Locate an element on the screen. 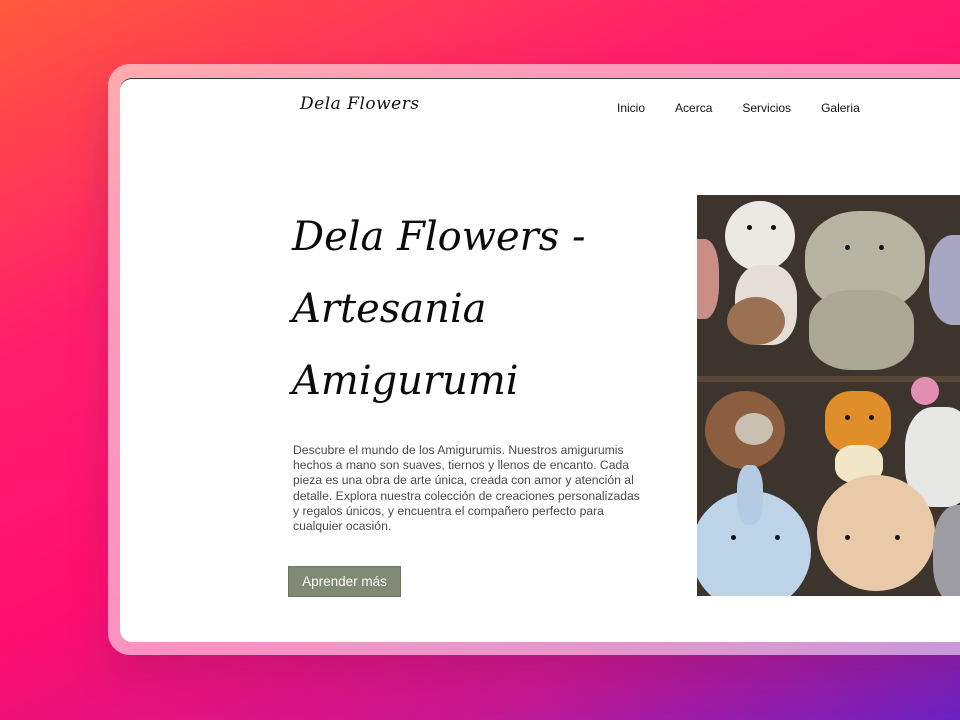  toy-white-bear is located at coordinates (760, 236).